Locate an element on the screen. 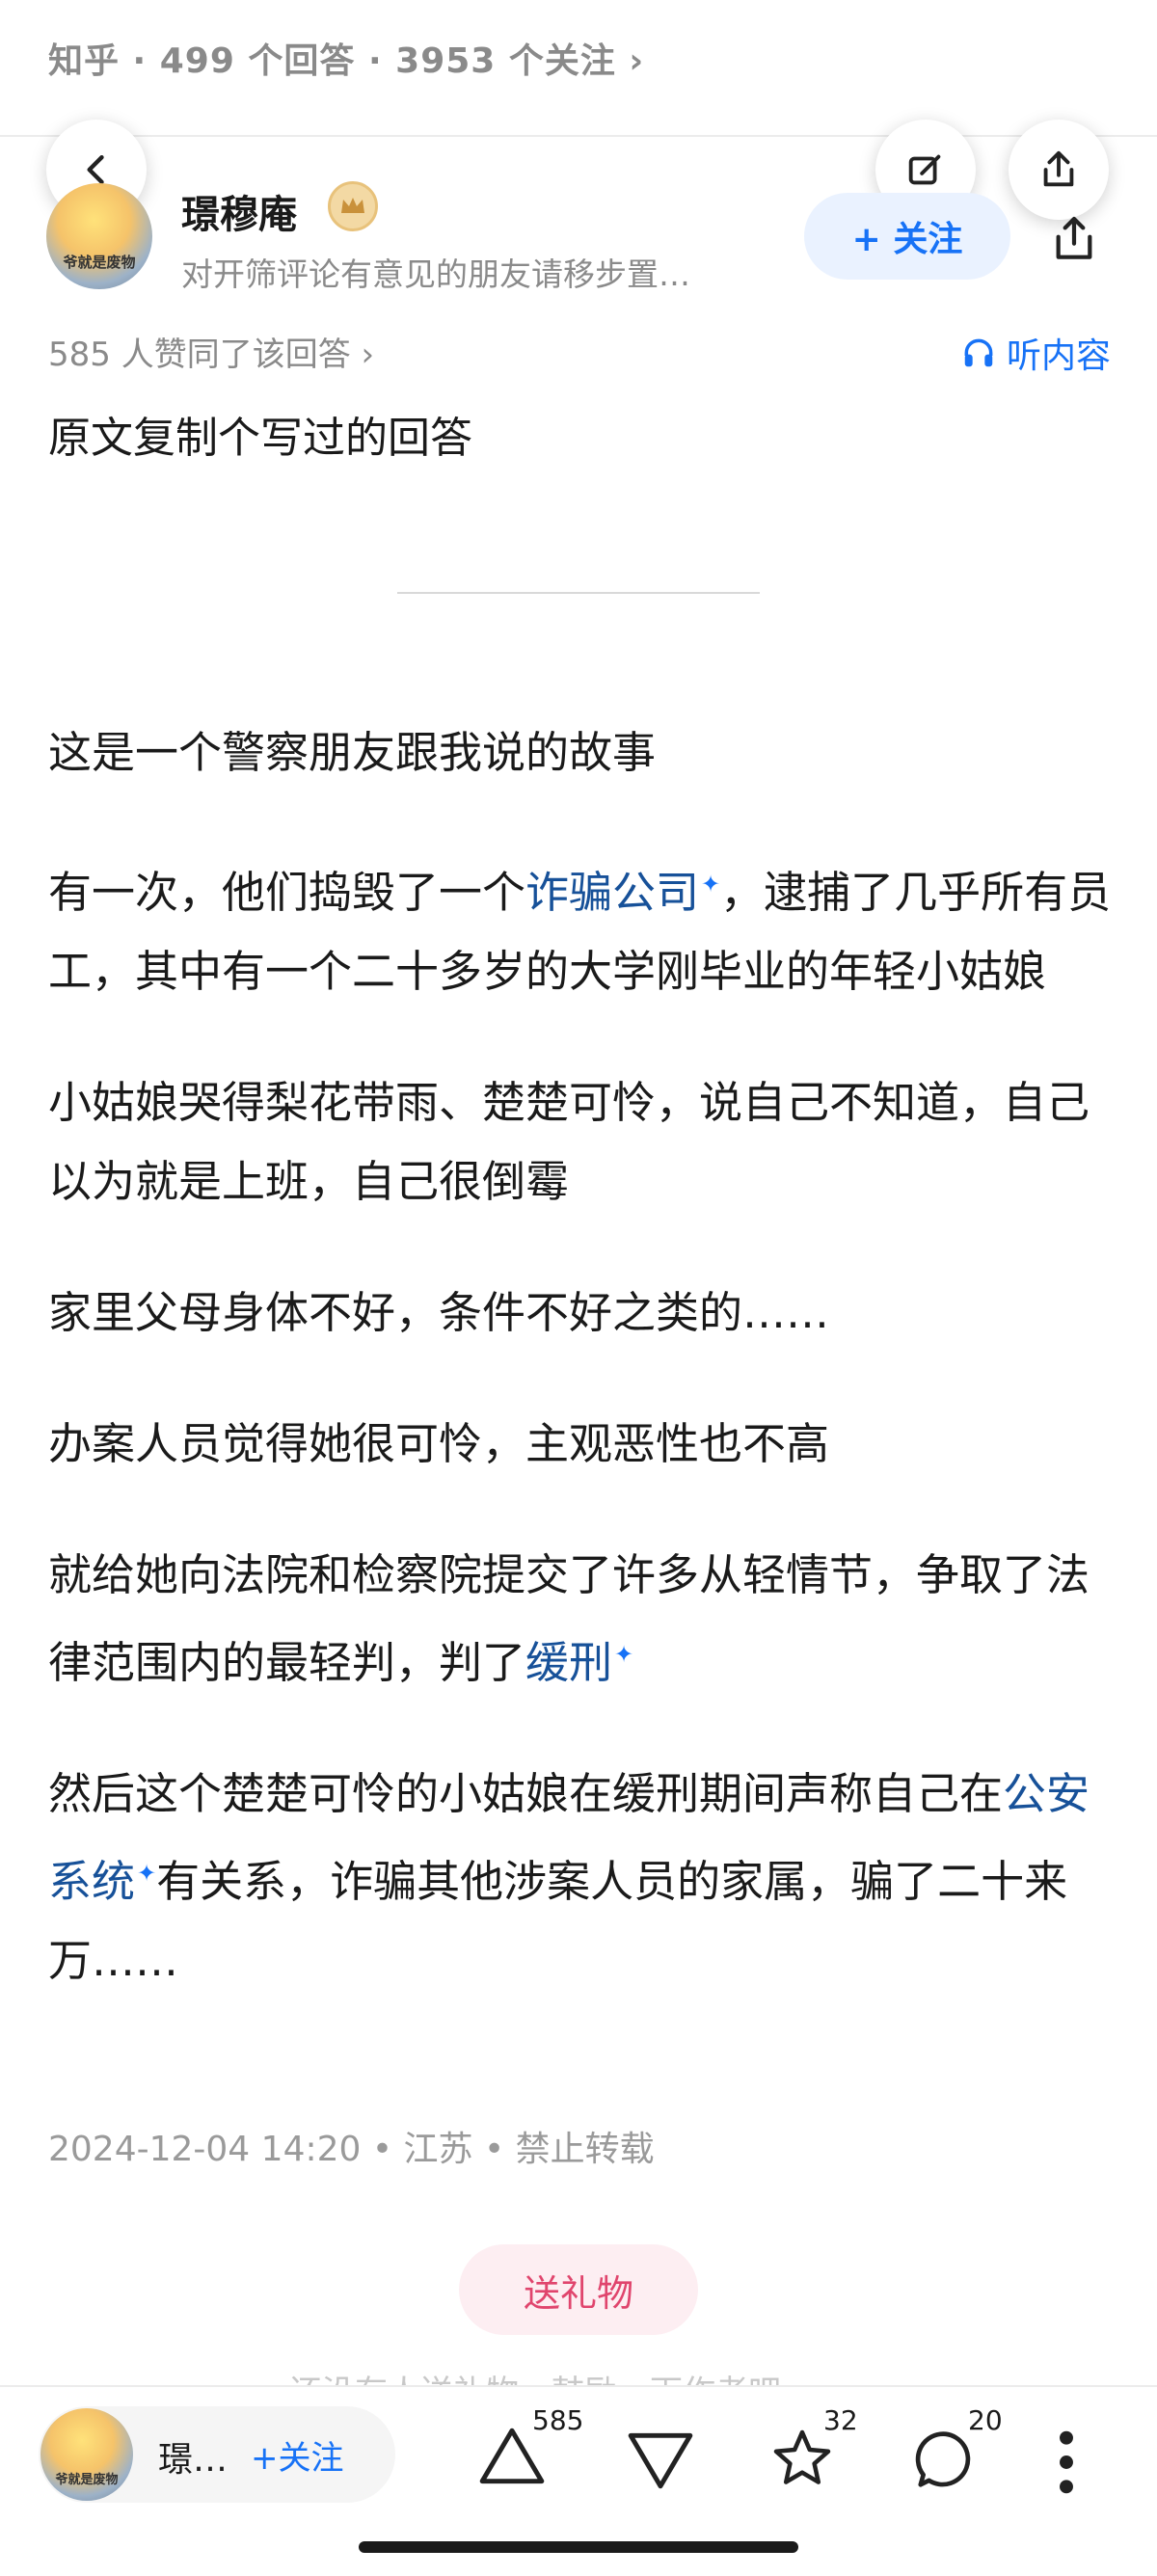 Image resolution: width=1157 pixels, height=2576 pixels. mini-avatar-caption: 爷就是废物 is located at coordinates (87, 2480).